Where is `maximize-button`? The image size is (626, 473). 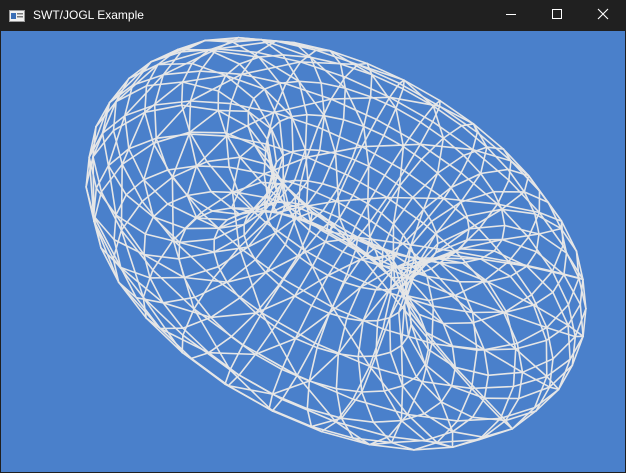
maximize-button is located at coordinates (557, 15).